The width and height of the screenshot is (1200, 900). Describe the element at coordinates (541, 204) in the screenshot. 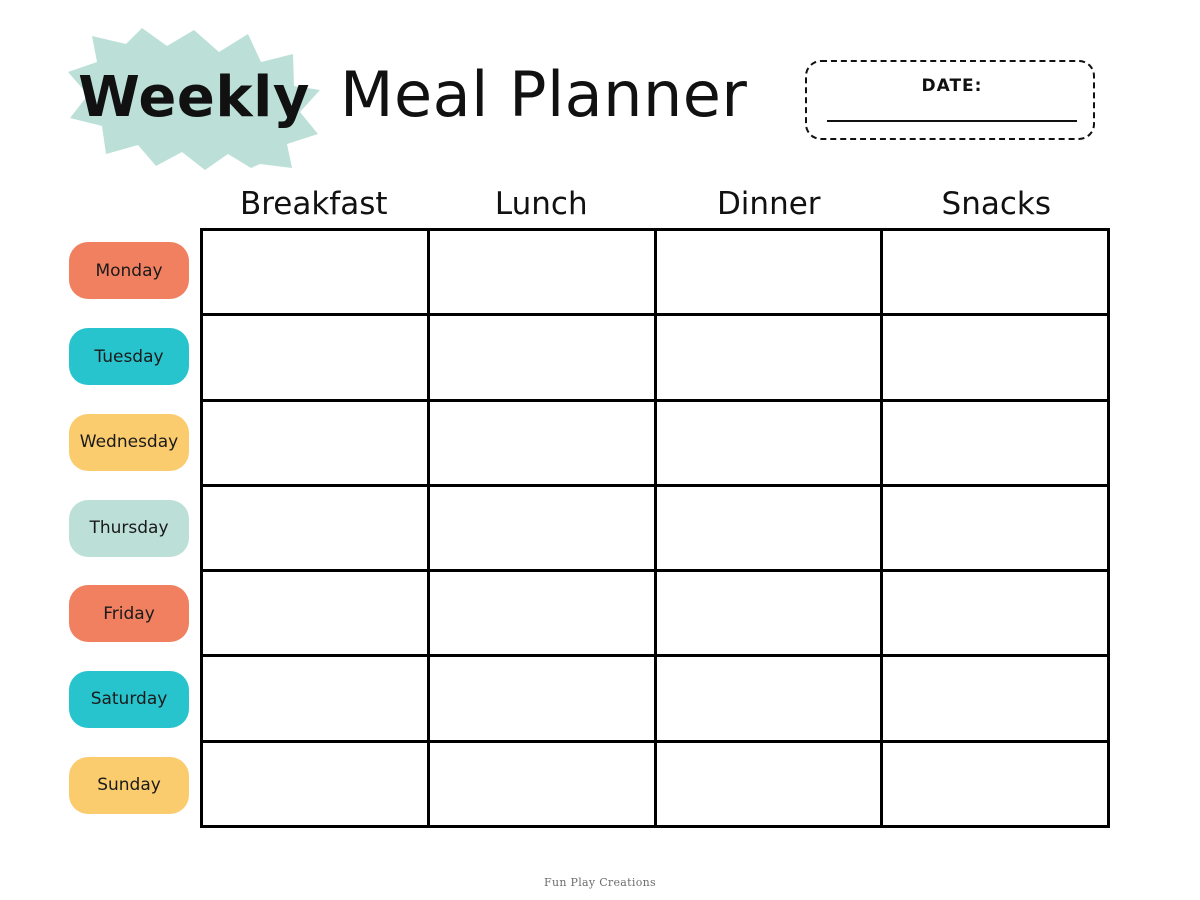

I see `column-header-lunch: Lunch` at that location.